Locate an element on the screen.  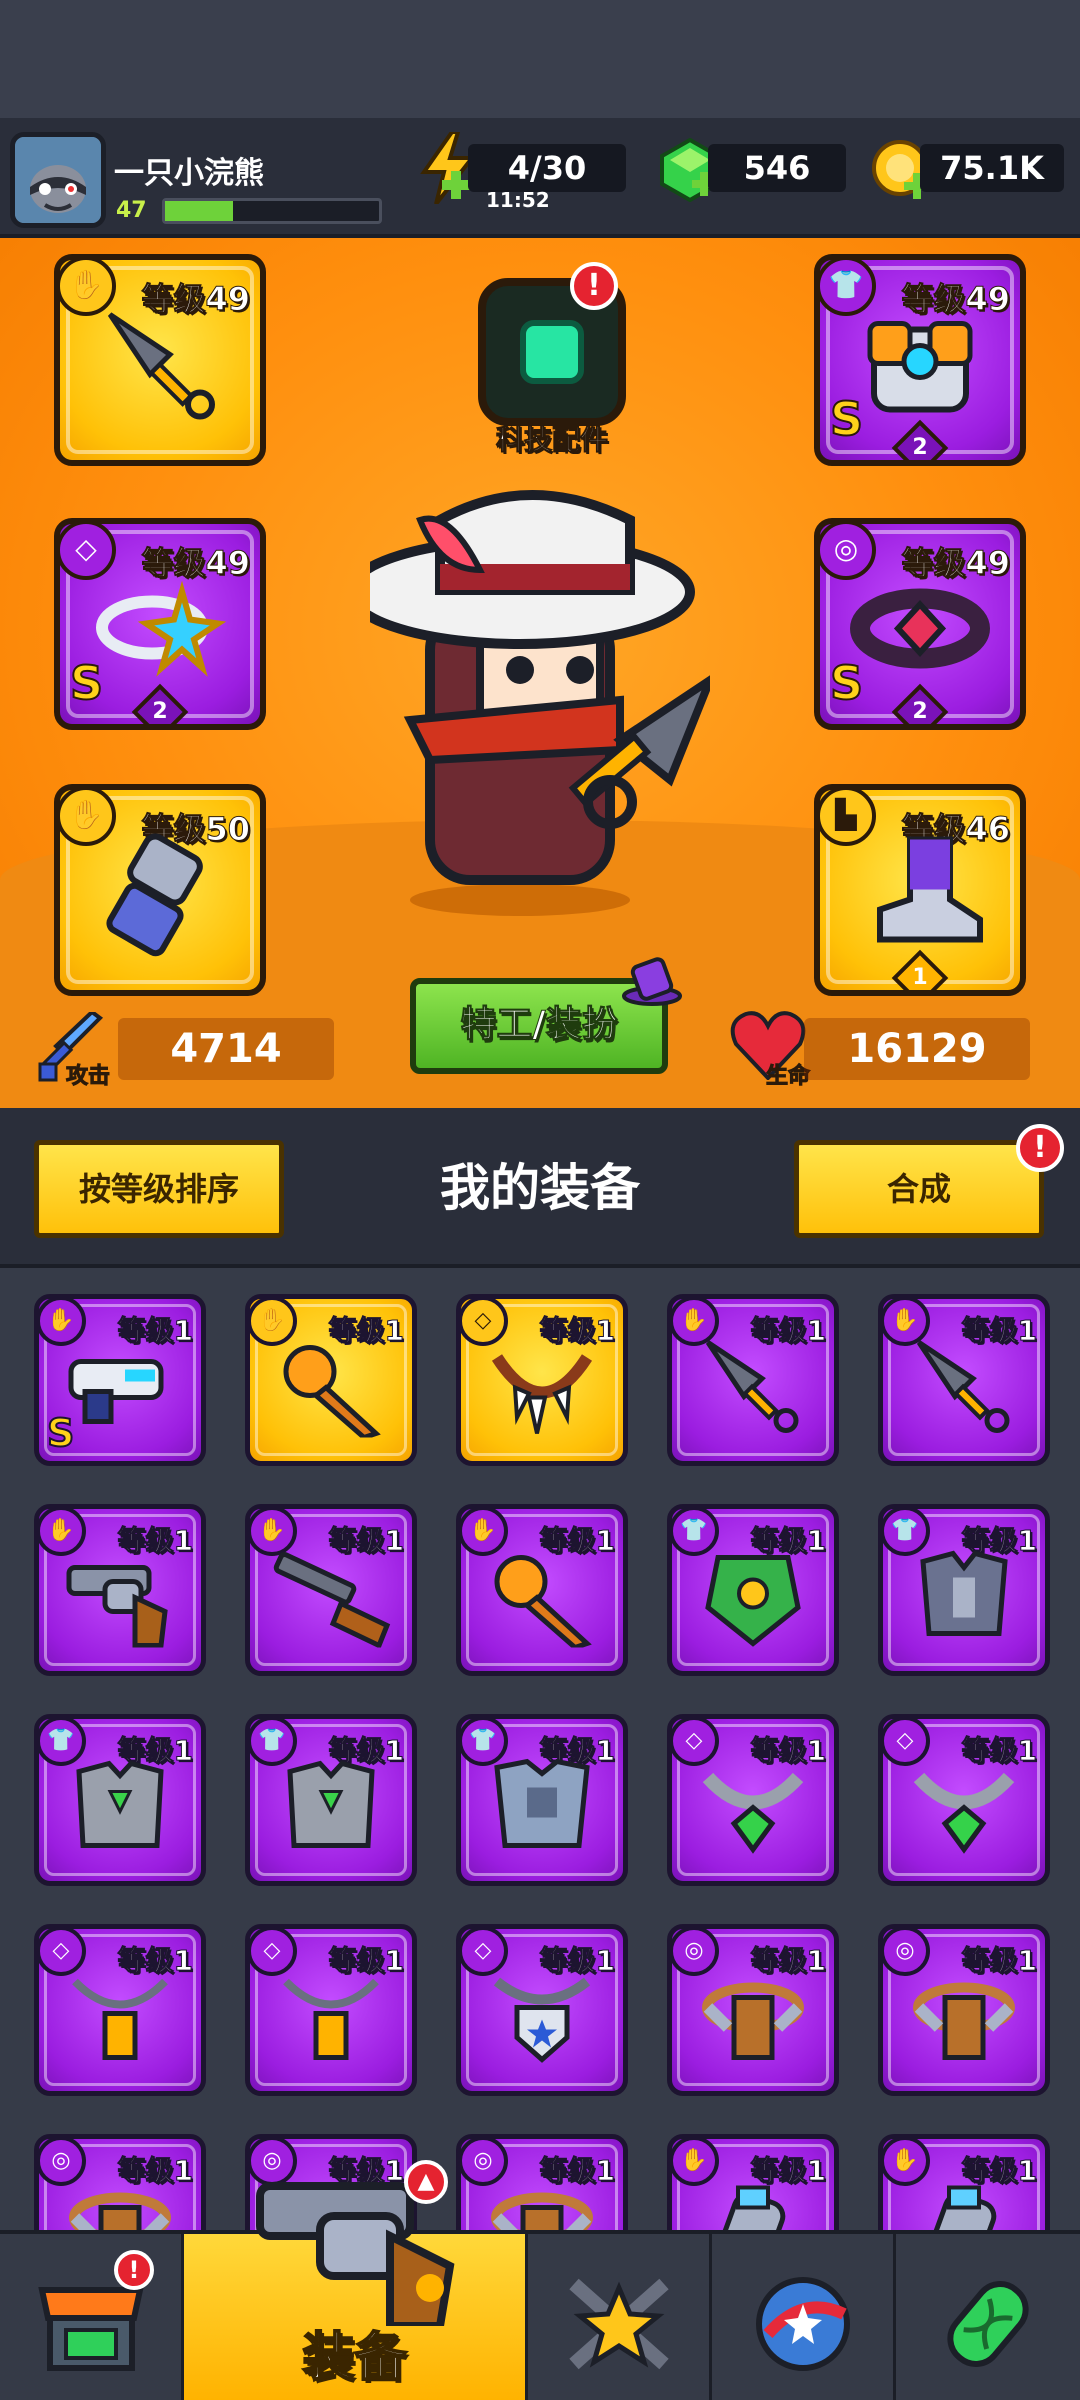
nav-tab-battle is located at coordinates (620, 2317).